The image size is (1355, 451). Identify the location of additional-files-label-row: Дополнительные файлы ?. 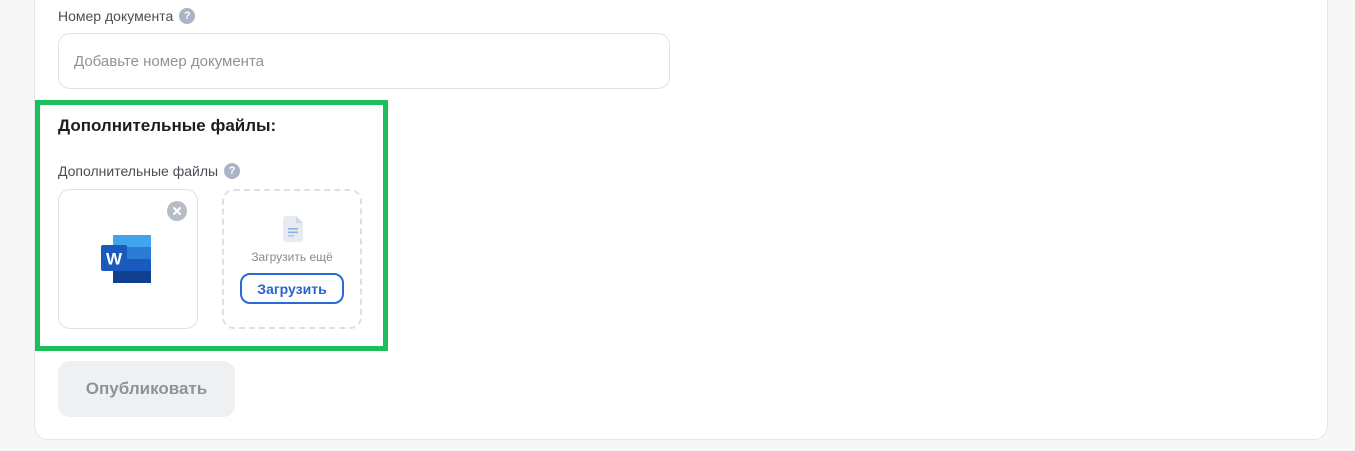
(149, 171).